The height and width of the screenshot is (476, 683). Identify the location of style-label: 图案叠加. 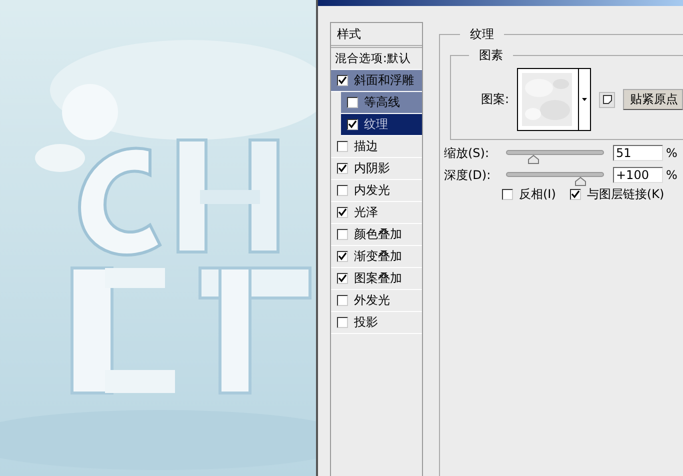
(378, 278).